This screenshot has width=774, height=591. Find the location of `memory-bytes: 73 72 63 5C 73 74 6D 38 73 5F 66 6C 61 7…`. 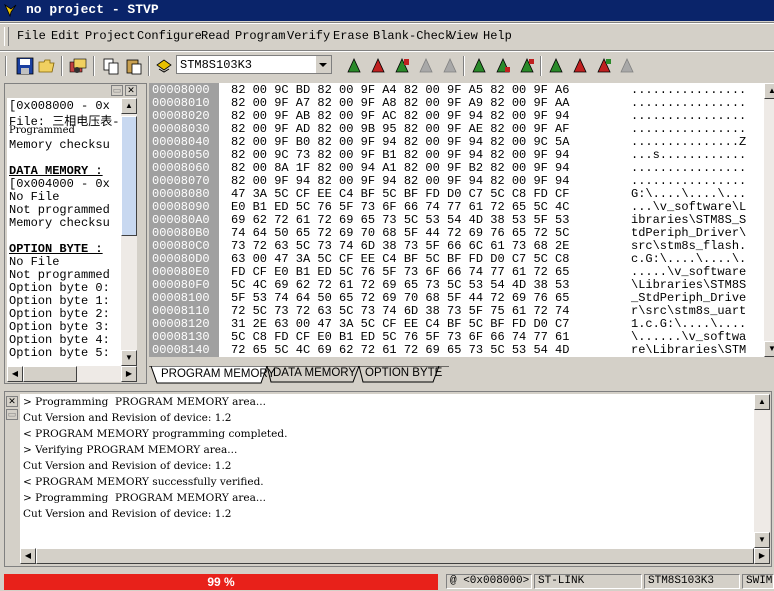

memory-bytes: 73 72 63 5C 73 74 6D 38 73 5F 66 6C 61 7… is located at coordinates (400, 246).